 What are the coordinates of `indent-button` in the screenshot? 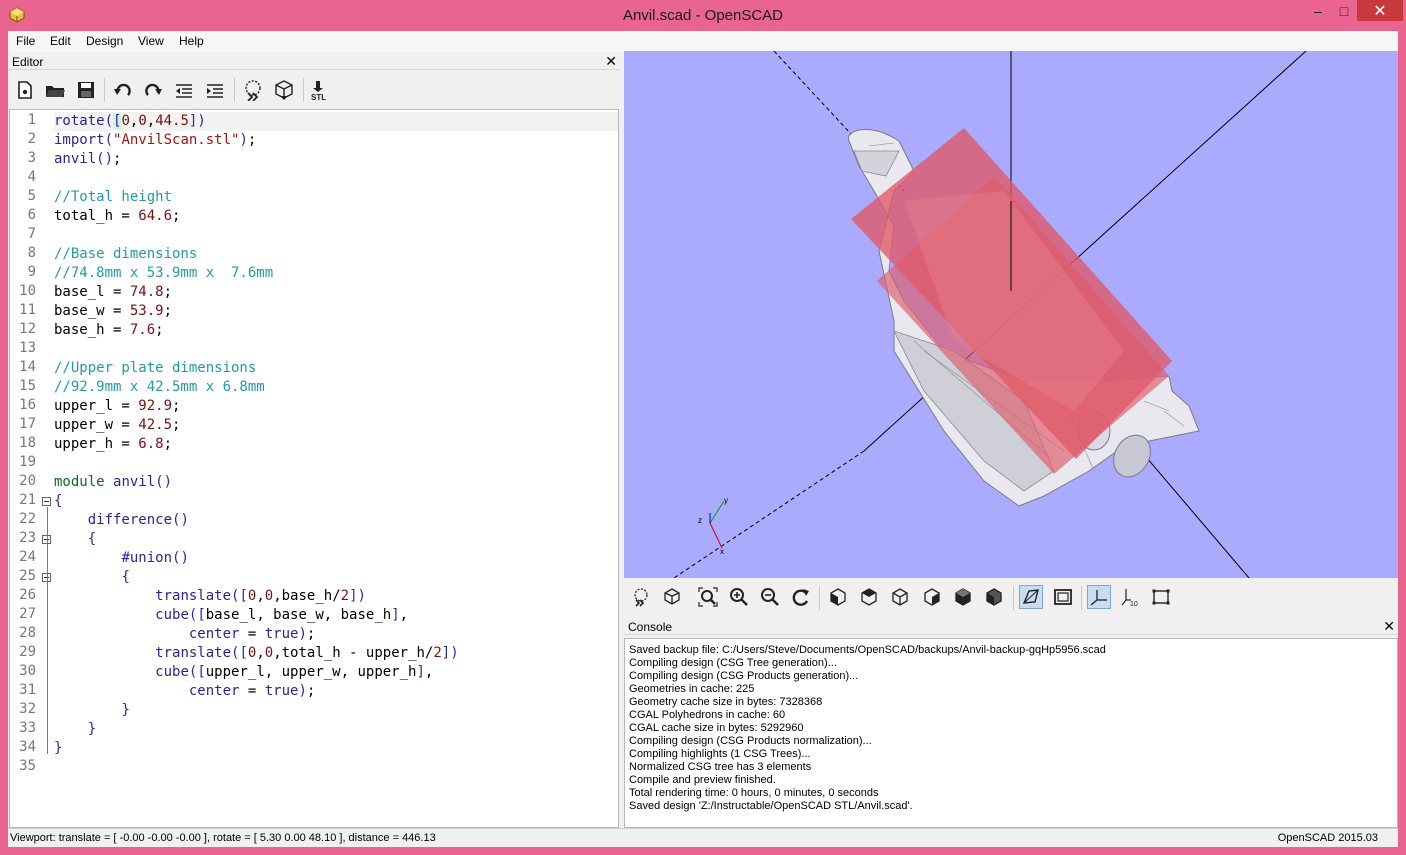 It's located at (215, 90).